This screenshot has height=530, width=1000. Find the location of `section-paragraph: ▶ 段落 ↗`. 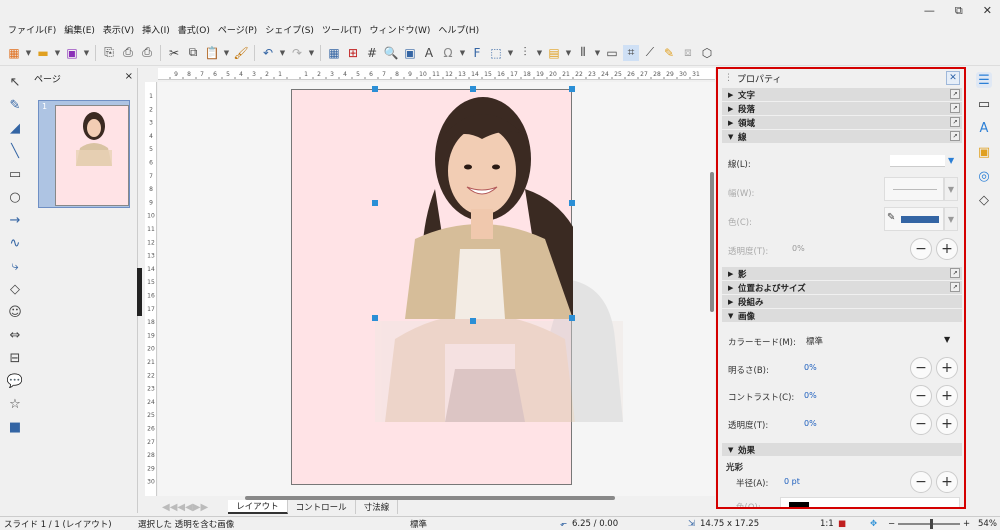

section-paragraph: ▶ 段落 ↗ is located at coordinates (842, 108).